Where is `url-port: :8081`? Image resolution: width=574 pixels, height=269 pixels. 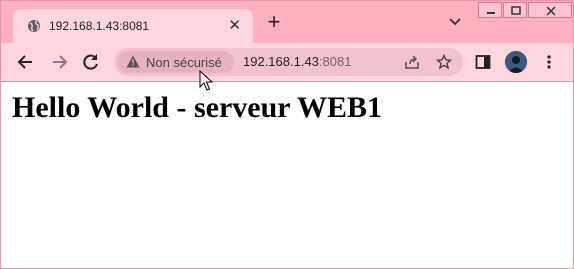
url-port: :8081 is located at coordinates (335, 61).